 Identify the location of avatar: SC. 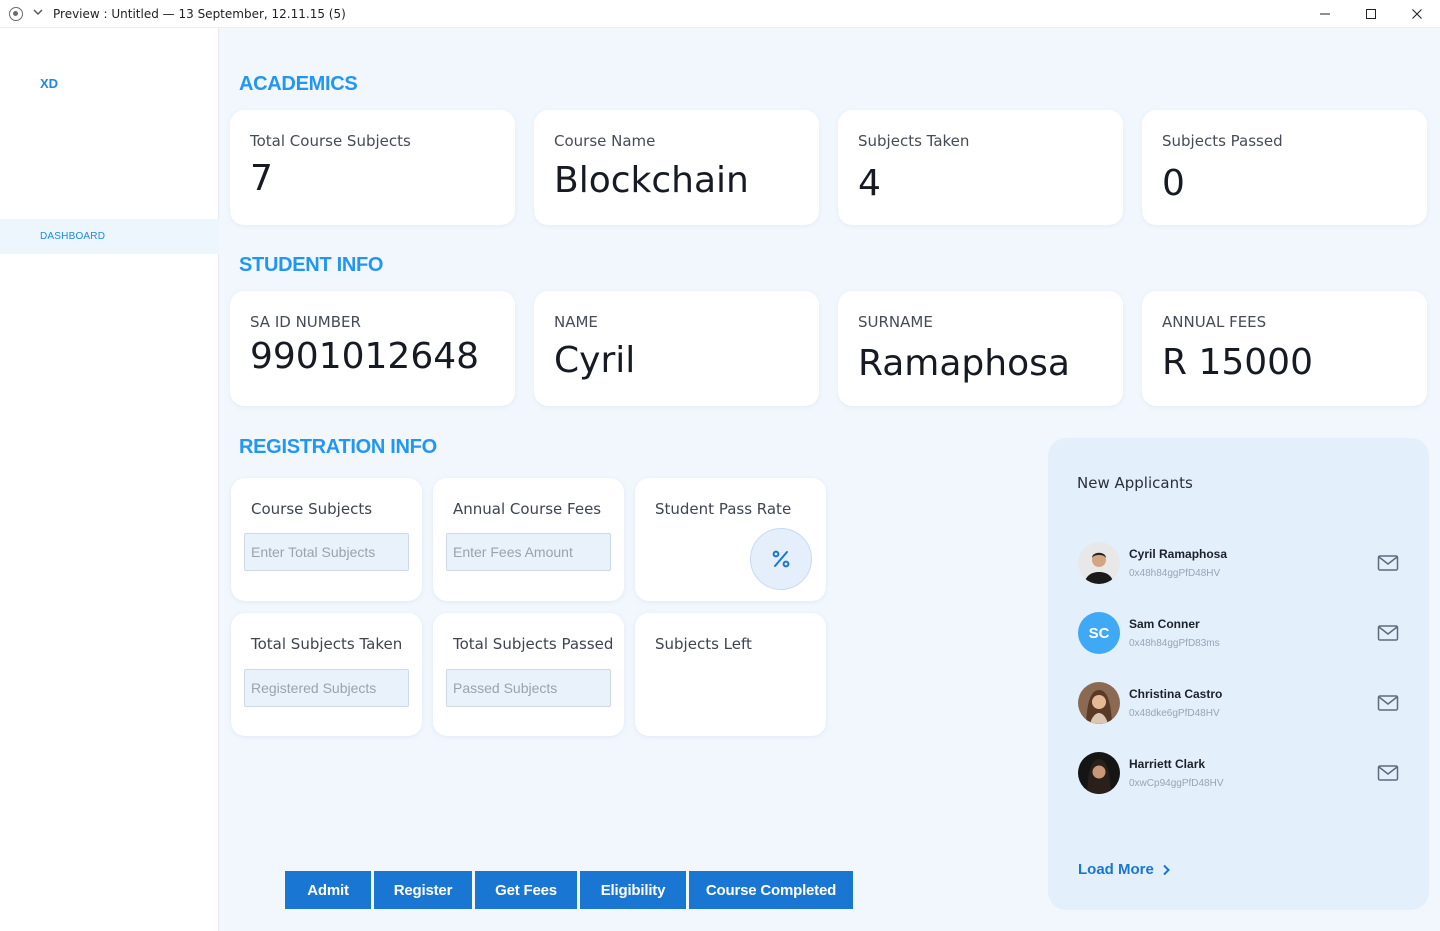
(1099, 633).